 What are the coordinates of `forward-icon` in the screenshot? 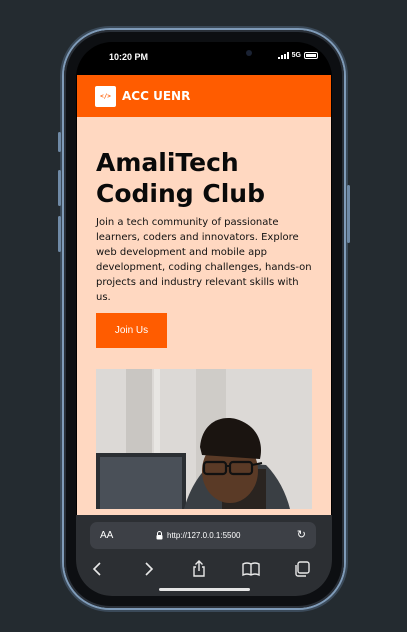 It's located at (148, 569).